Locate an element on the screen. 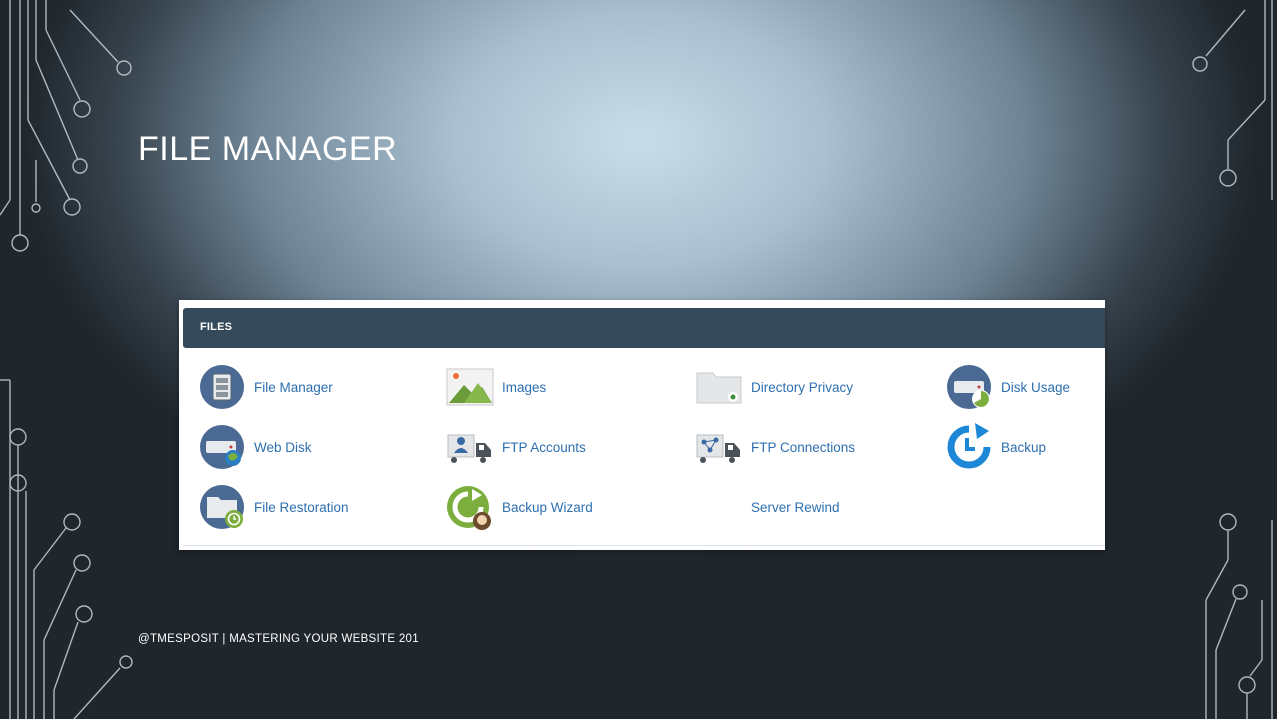 This screenshot has height=719, width=1277. backup-wizard-label: Backup Wizard is located at coordinates (547, 507).